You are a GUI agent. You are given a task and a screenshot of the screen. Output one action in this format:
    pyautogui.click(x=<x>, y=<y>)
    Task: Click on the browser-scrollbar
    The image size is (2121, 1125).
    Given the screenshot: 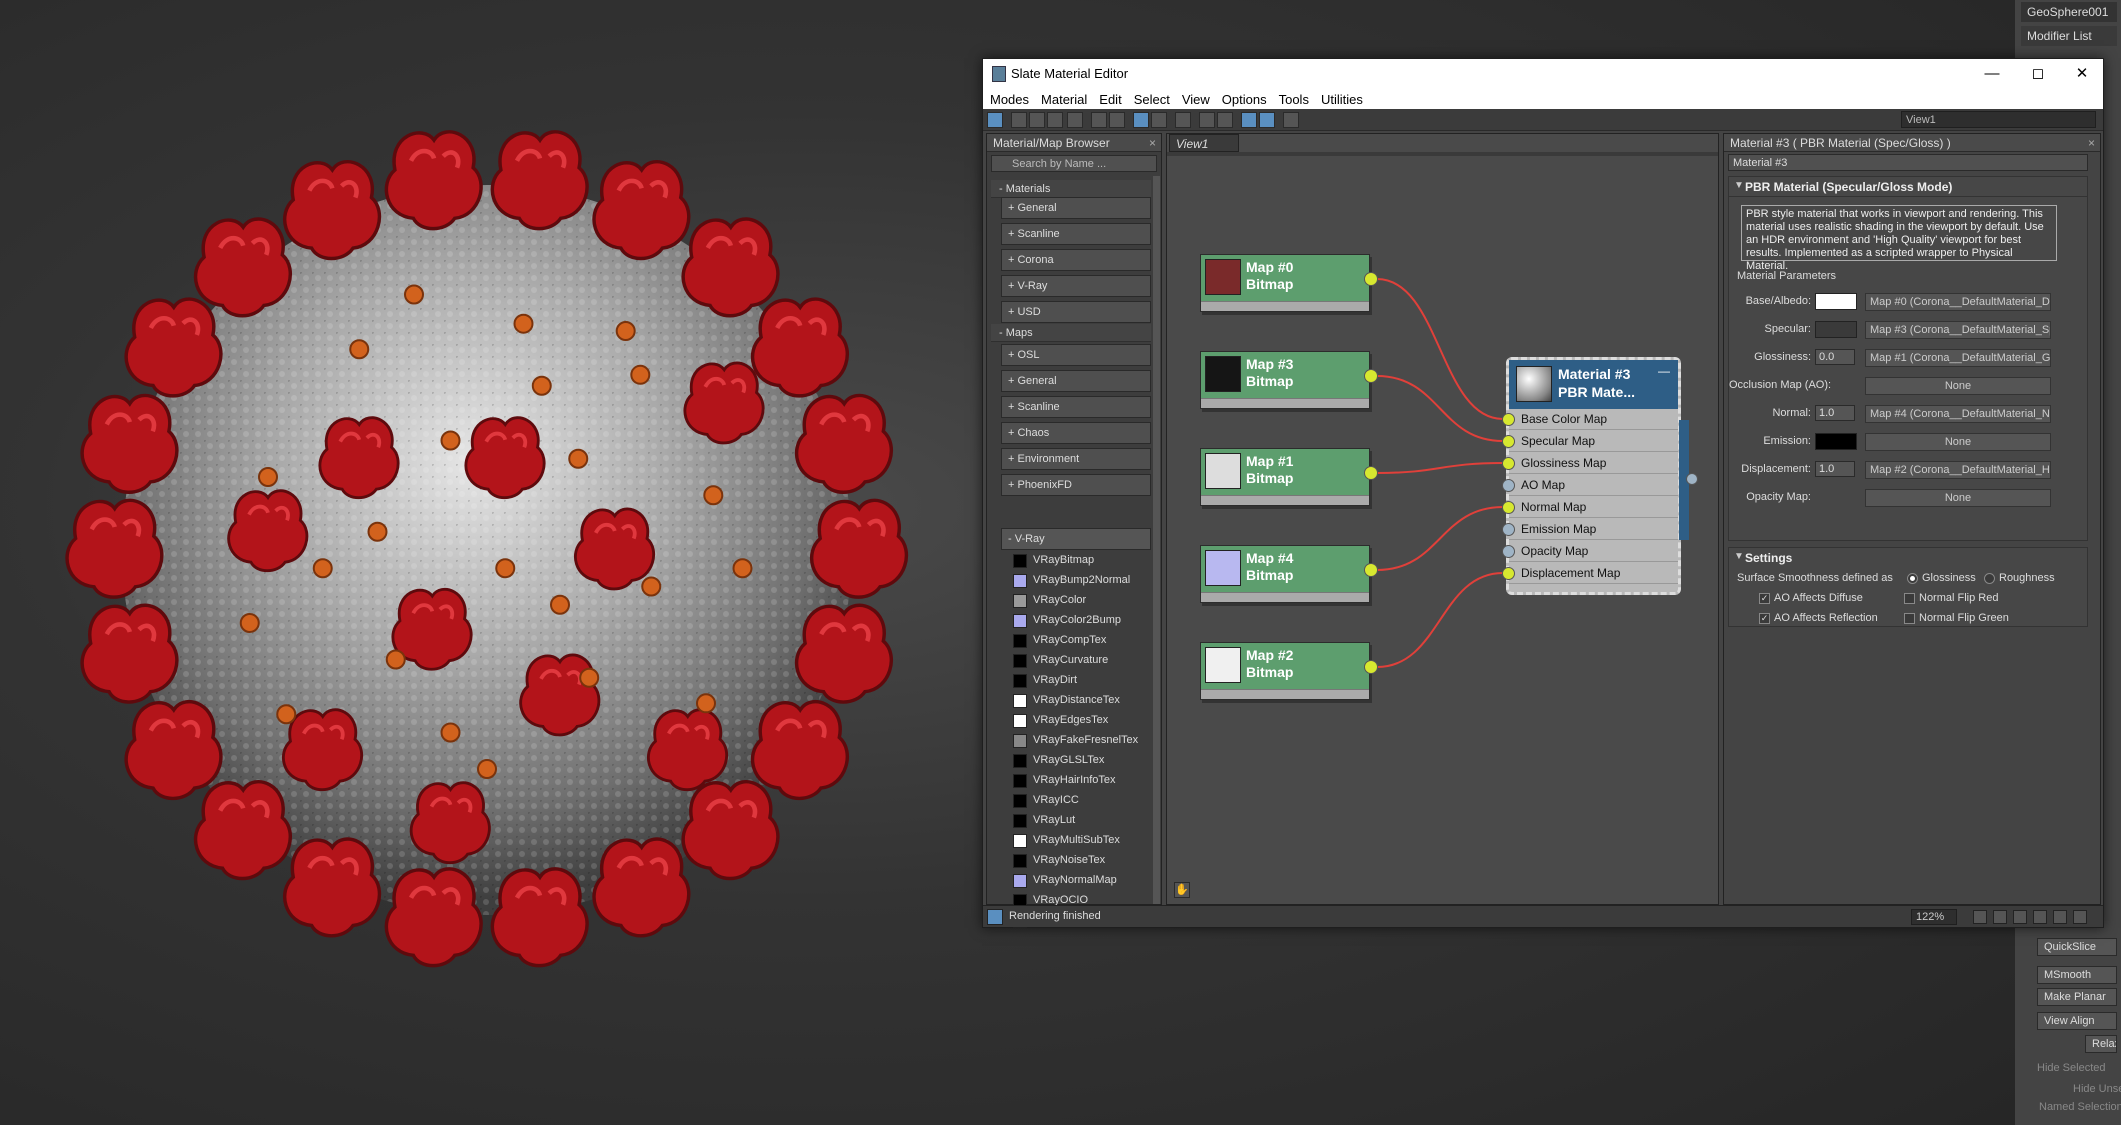 What is the action you would take?
    pyautogui.click(x=1156, y=540)
    